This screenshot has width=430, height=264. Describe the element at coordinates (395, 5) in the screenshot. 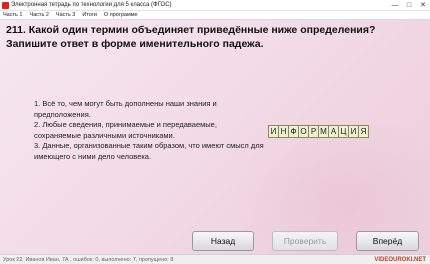

I see `minimize-icon: —` at that location.